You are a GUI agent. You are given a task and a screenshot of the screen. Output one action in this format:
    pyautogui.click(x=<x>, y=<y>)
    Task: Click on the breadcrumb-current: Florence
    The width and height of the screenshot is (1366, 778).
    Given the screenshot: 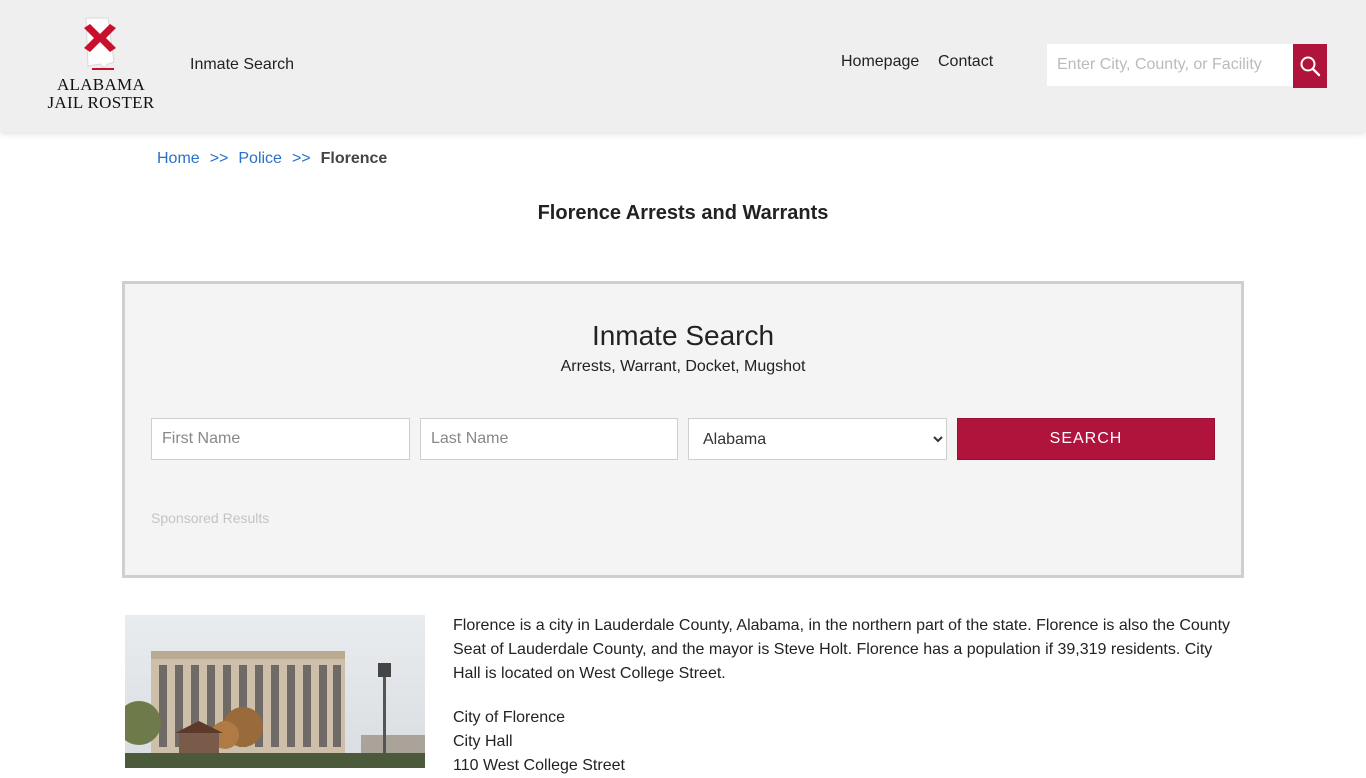 What is the action you would take?
    pyautogui.click(x=354, y=158)
    